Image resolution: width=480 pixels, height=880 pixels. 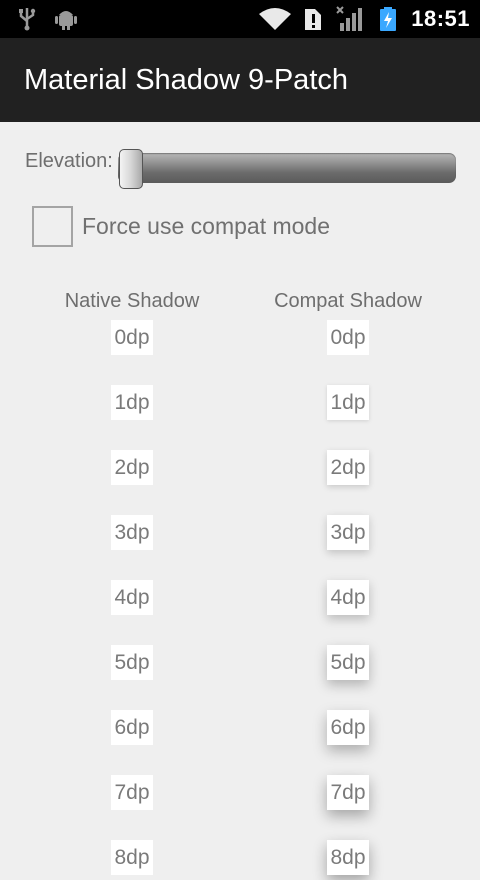 I want to click on native-card-label: 6dp, so click(x=132, y=727).